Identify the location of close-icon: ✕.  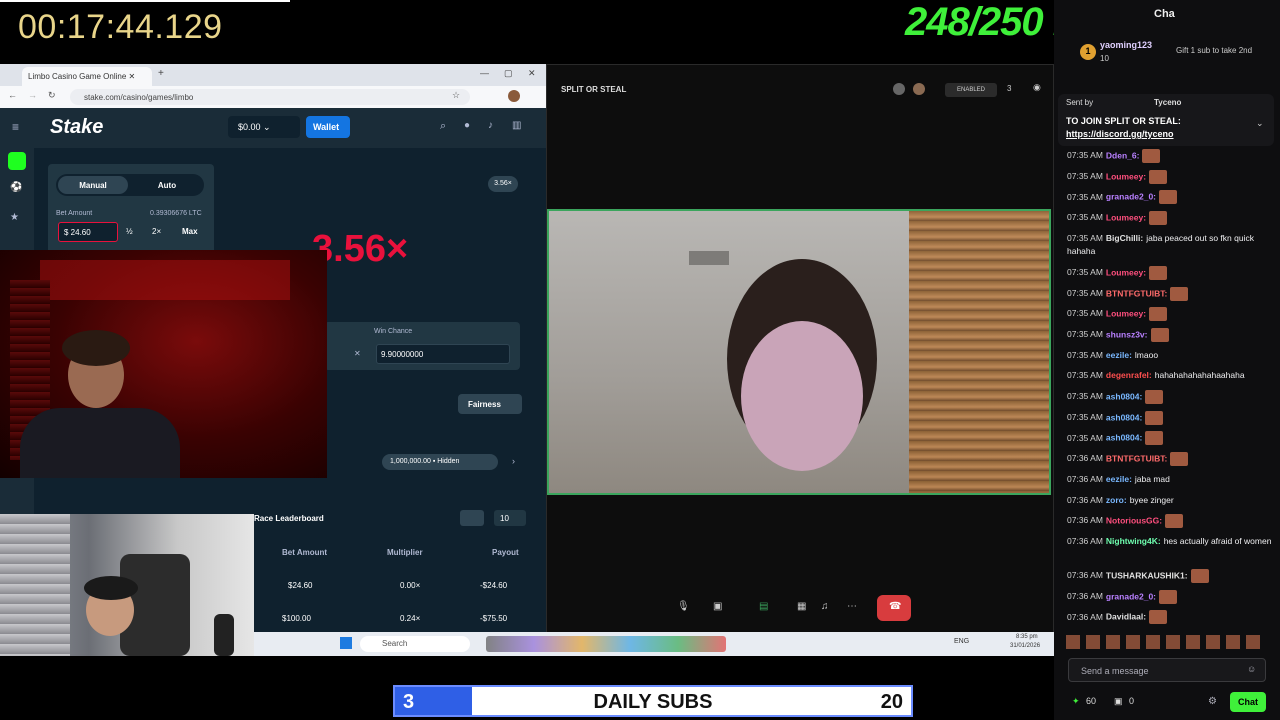
(132, 76).